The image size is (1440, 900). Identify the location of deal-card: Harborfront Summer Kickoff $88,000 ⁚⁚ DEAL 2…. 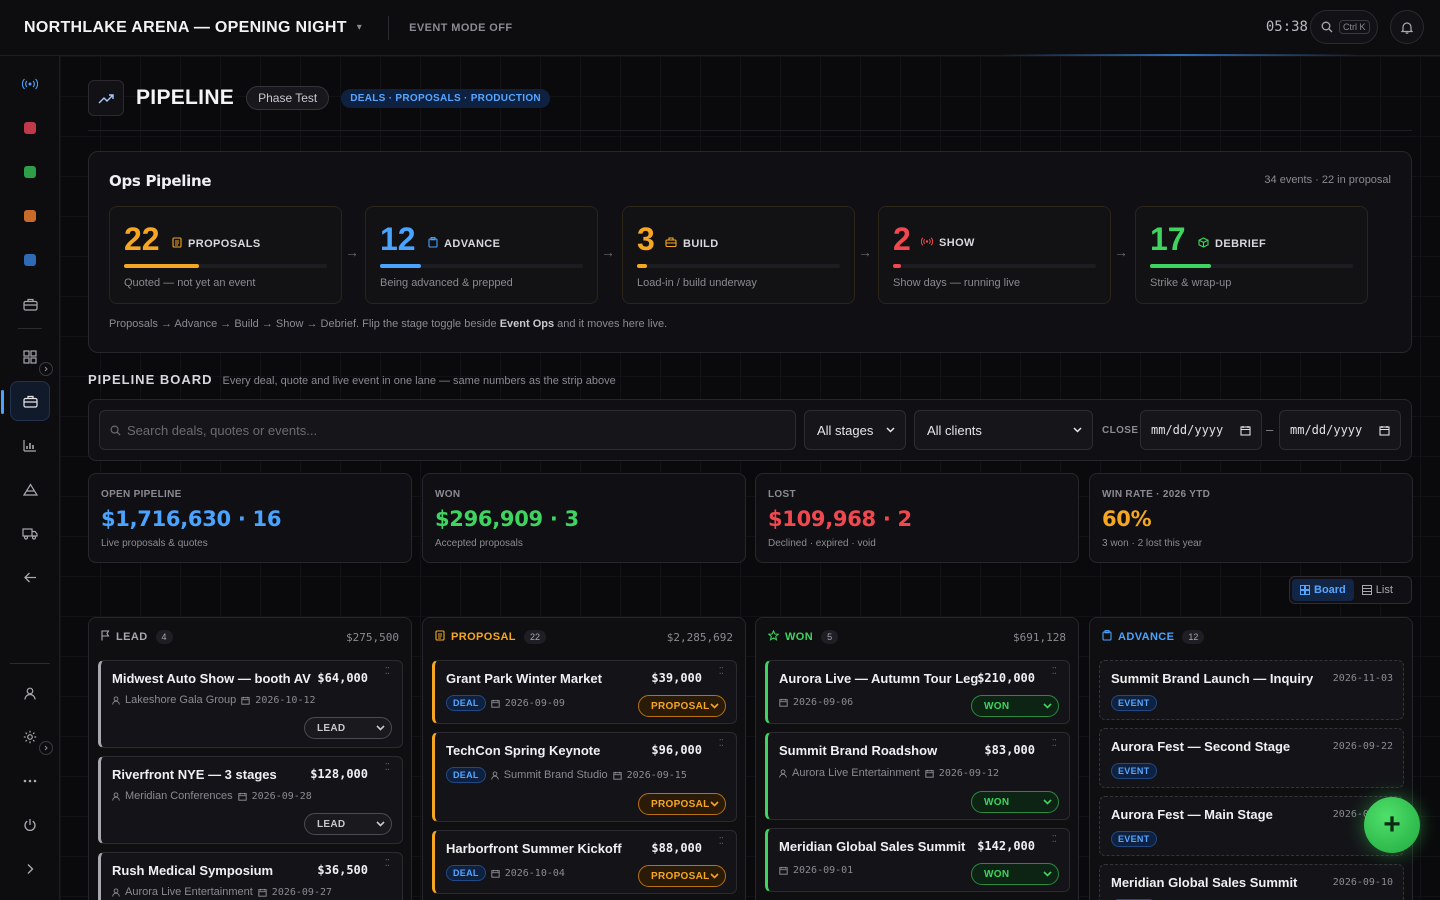
(584, 862).